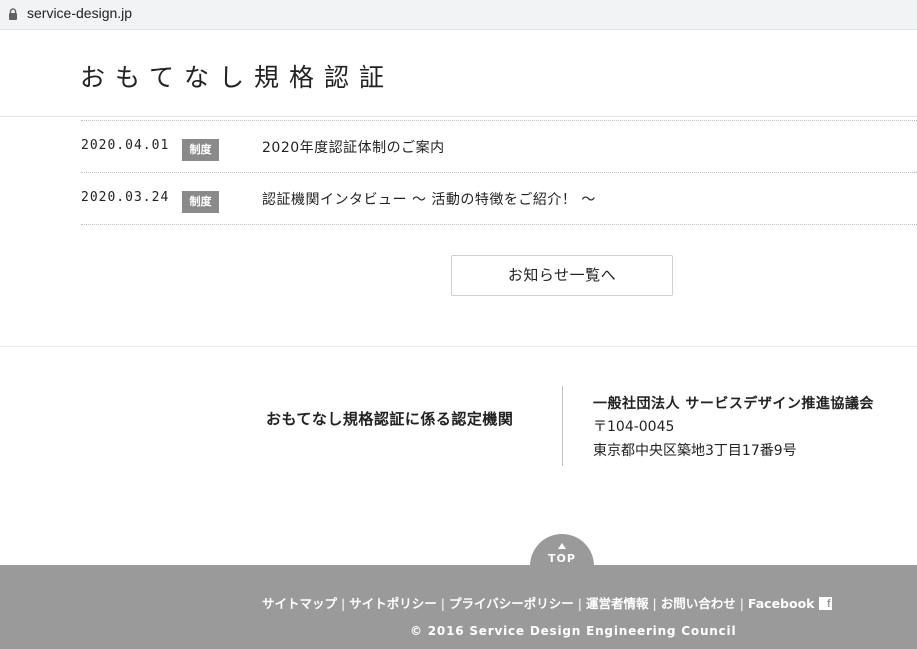 This screenshot has height=649, width=917. What do you see at coordinates (825, 603) in the screenshot?
I see `facebook-icon: f` at bounding box center [825, 603].